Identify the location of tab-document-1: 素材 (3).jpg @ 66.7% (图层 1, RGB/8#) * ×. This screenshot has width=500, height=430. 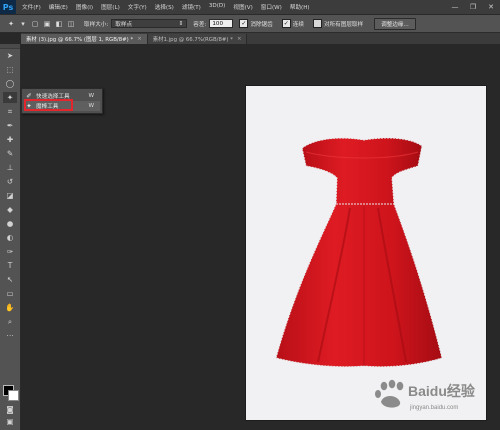
(84, 39).